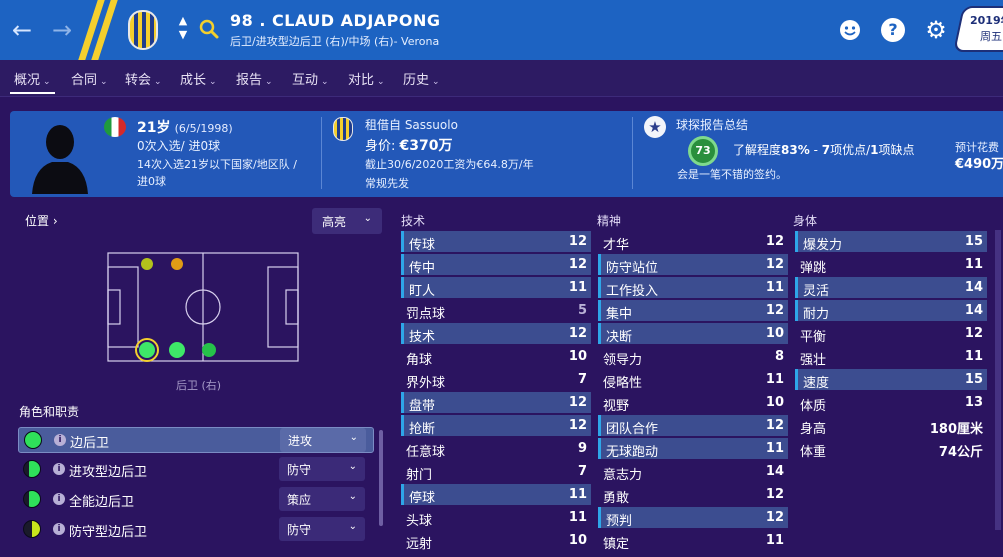 Image resolution: width=1003 pixels, height=557 pixels. What do you see at coordinates (891, 449) in the screenshot?
I see `attribute-row: 体重 74公斤` at bounding box center [891, 449].